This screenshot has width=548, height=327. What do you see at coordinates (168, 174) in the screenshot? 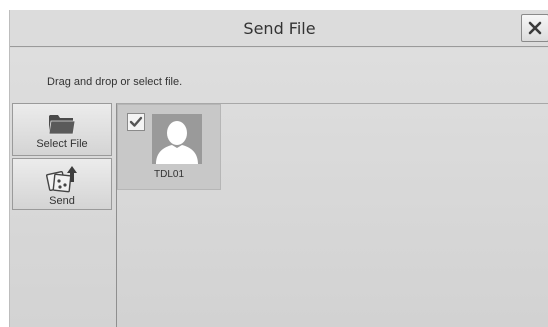
I see `file-name: TDL01` at bounding box center [168, 174].